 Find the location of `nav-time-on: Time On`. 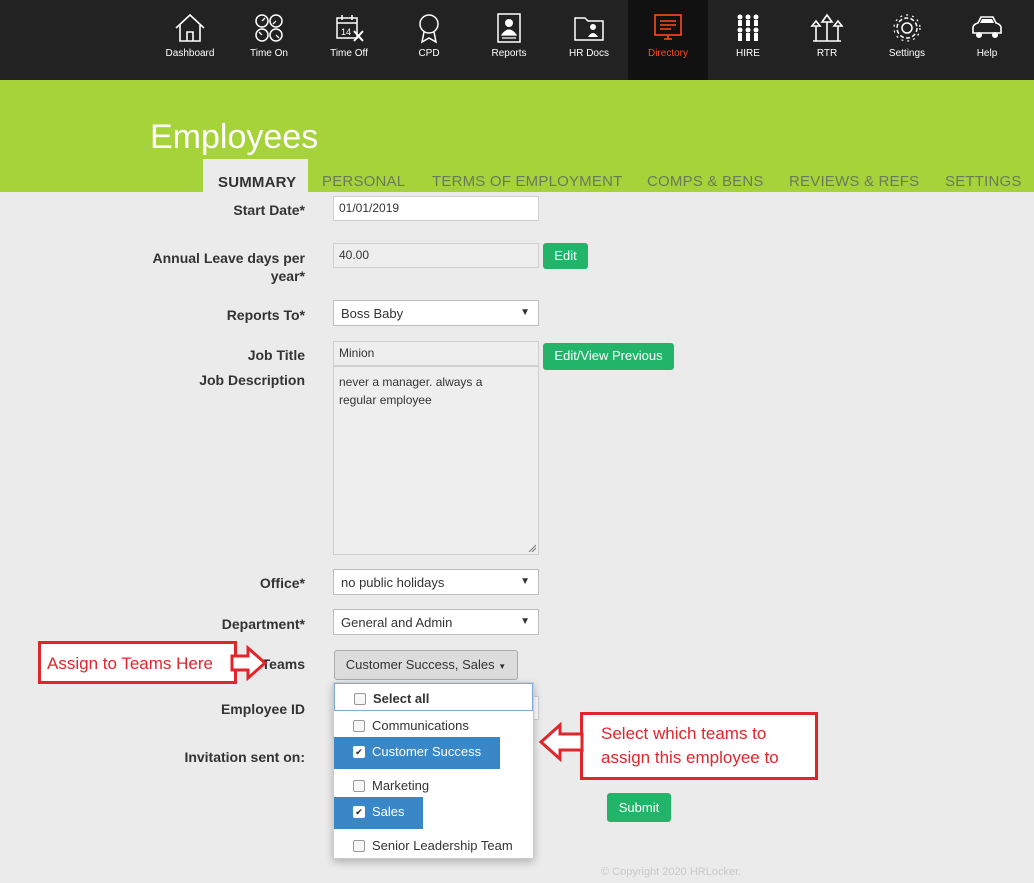

nav-time-on: Time On is located at coordinates (269, 40).